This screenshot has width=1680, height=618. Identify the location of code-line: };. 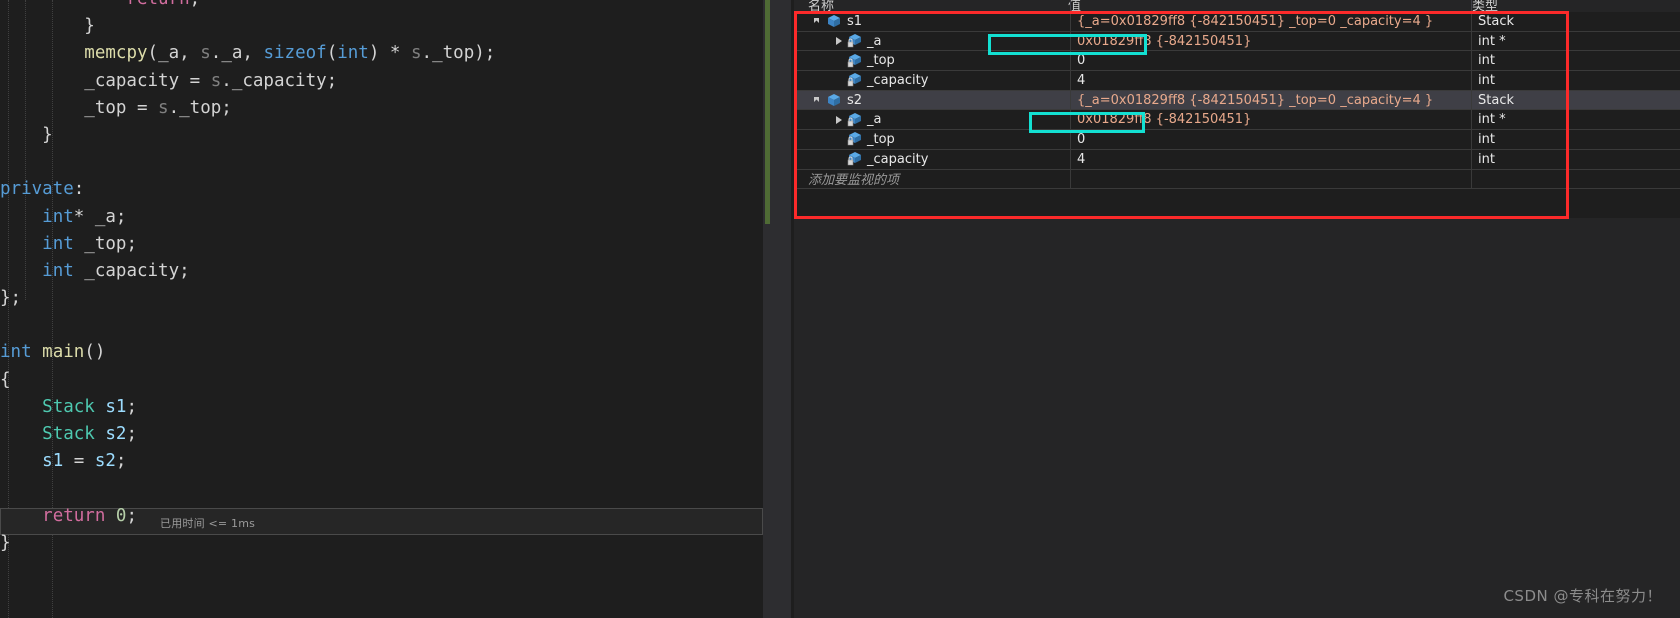
(247, 298).